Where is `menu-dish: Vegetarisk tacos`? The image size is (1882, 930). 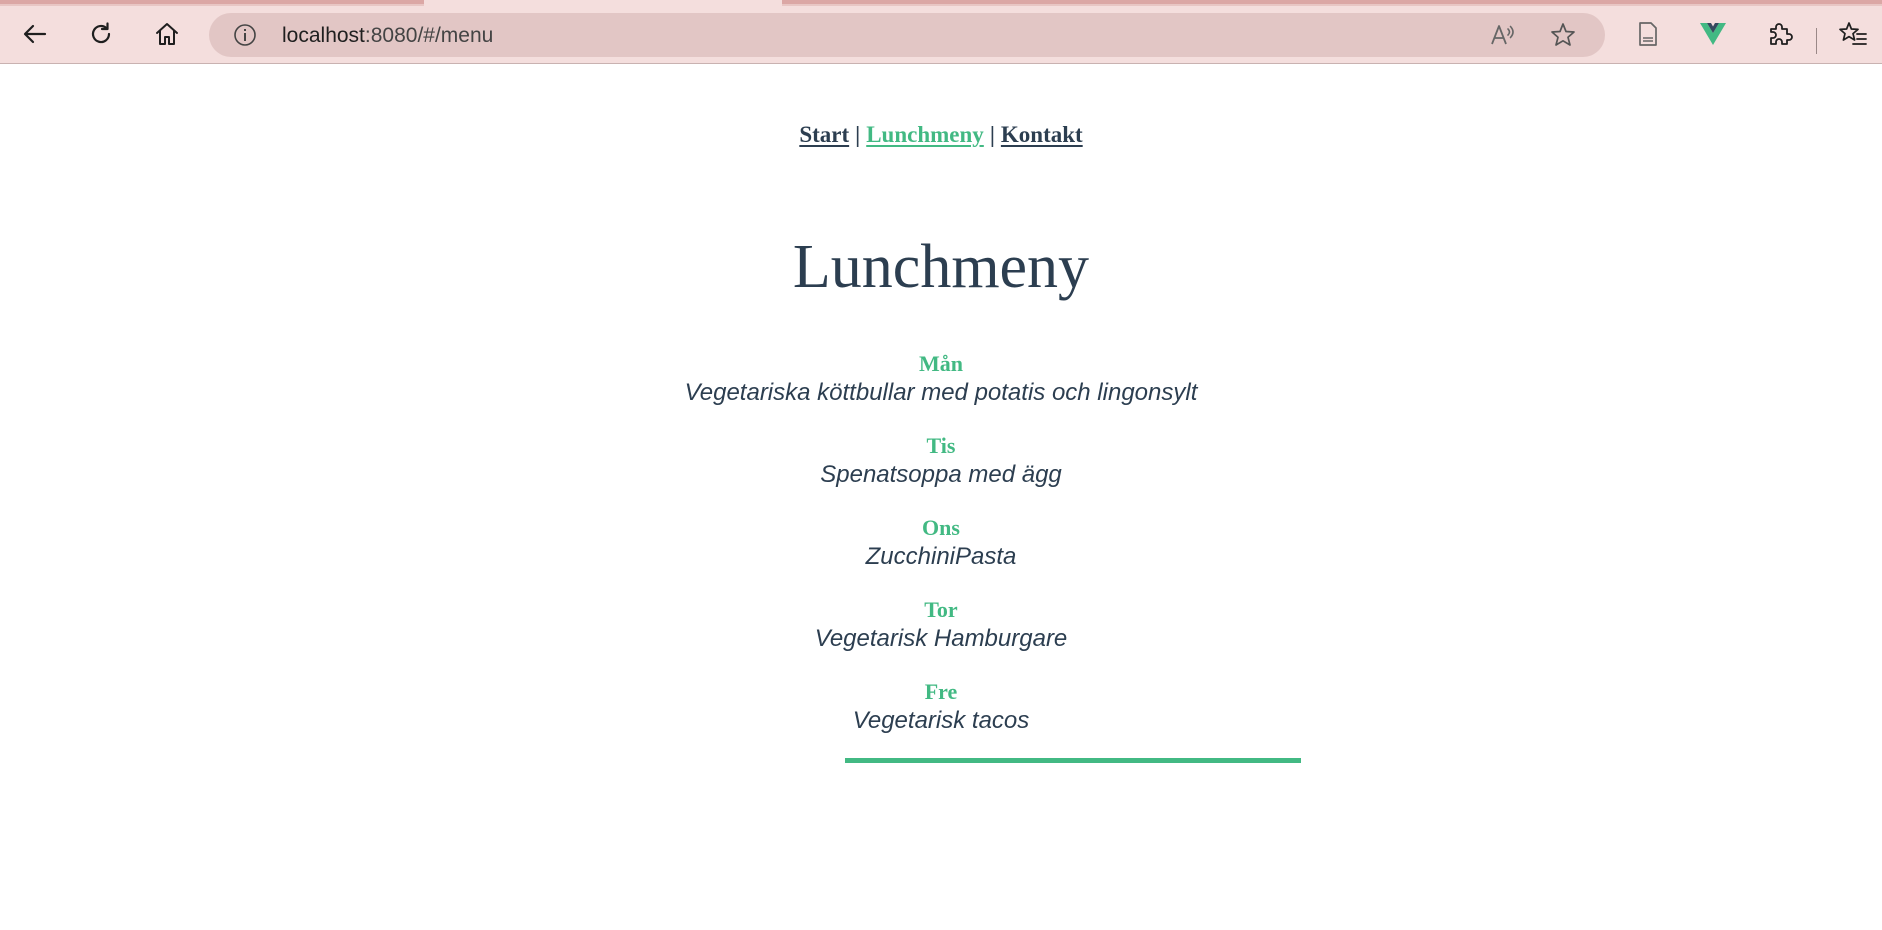
menu-dish: Vegetarisk tacos is located at coordinates (941, 720).